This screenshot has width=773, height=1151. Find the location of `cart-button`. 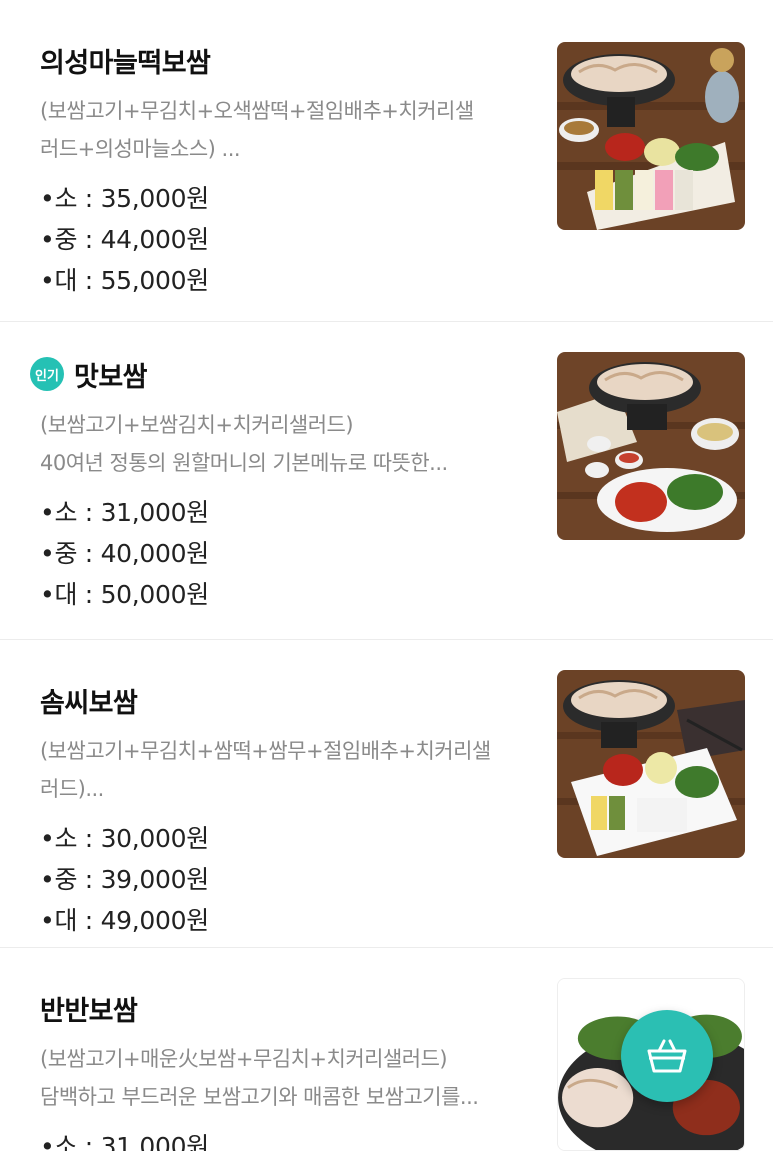

cart-button is located at coordinates (667, 1056).